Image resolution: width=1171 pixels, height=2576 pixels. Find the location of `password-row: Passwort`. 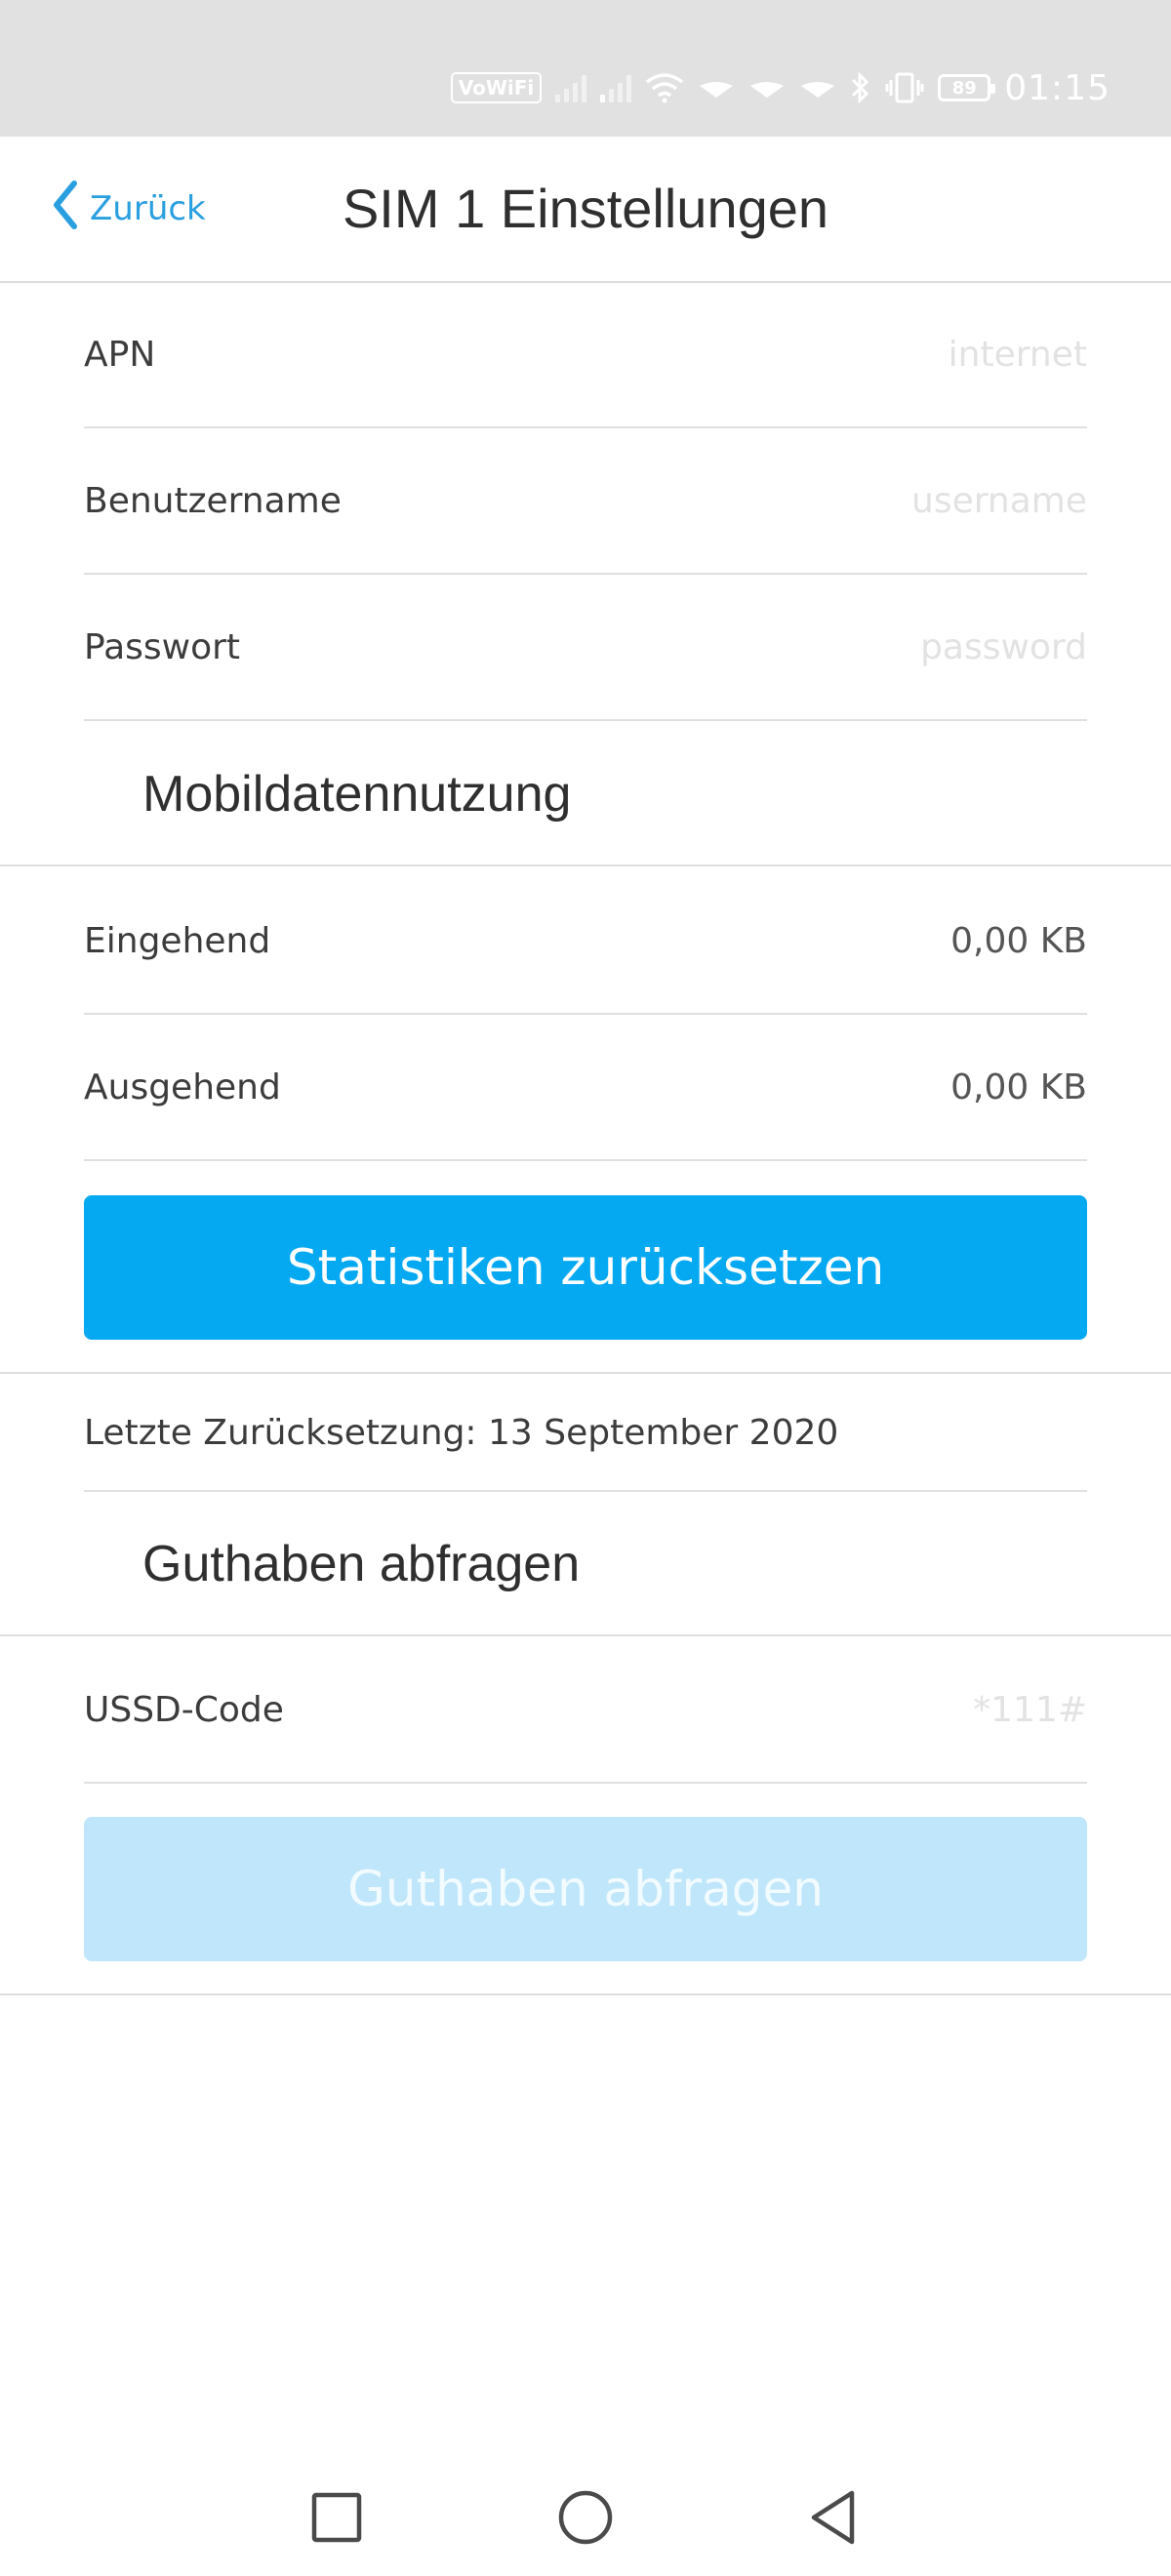

password-row: Passwort is located at coordinates (585, 648).